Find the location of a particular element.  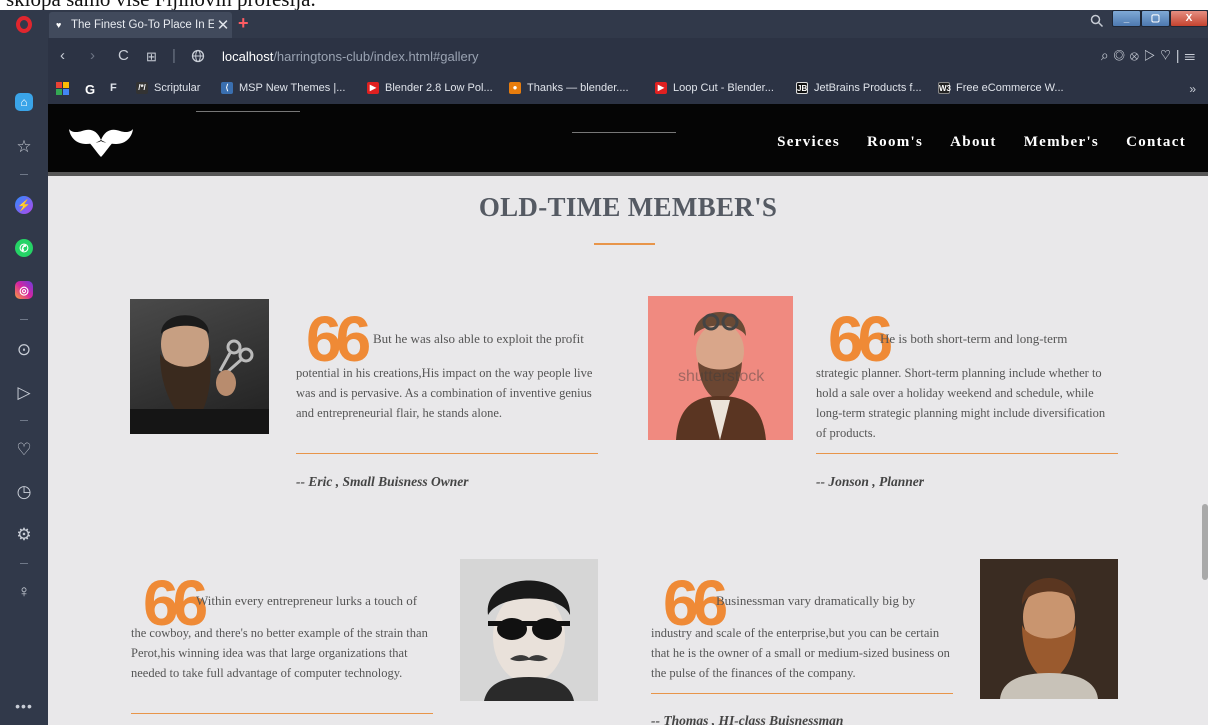

title-underline is located at coordinates (624, 244).